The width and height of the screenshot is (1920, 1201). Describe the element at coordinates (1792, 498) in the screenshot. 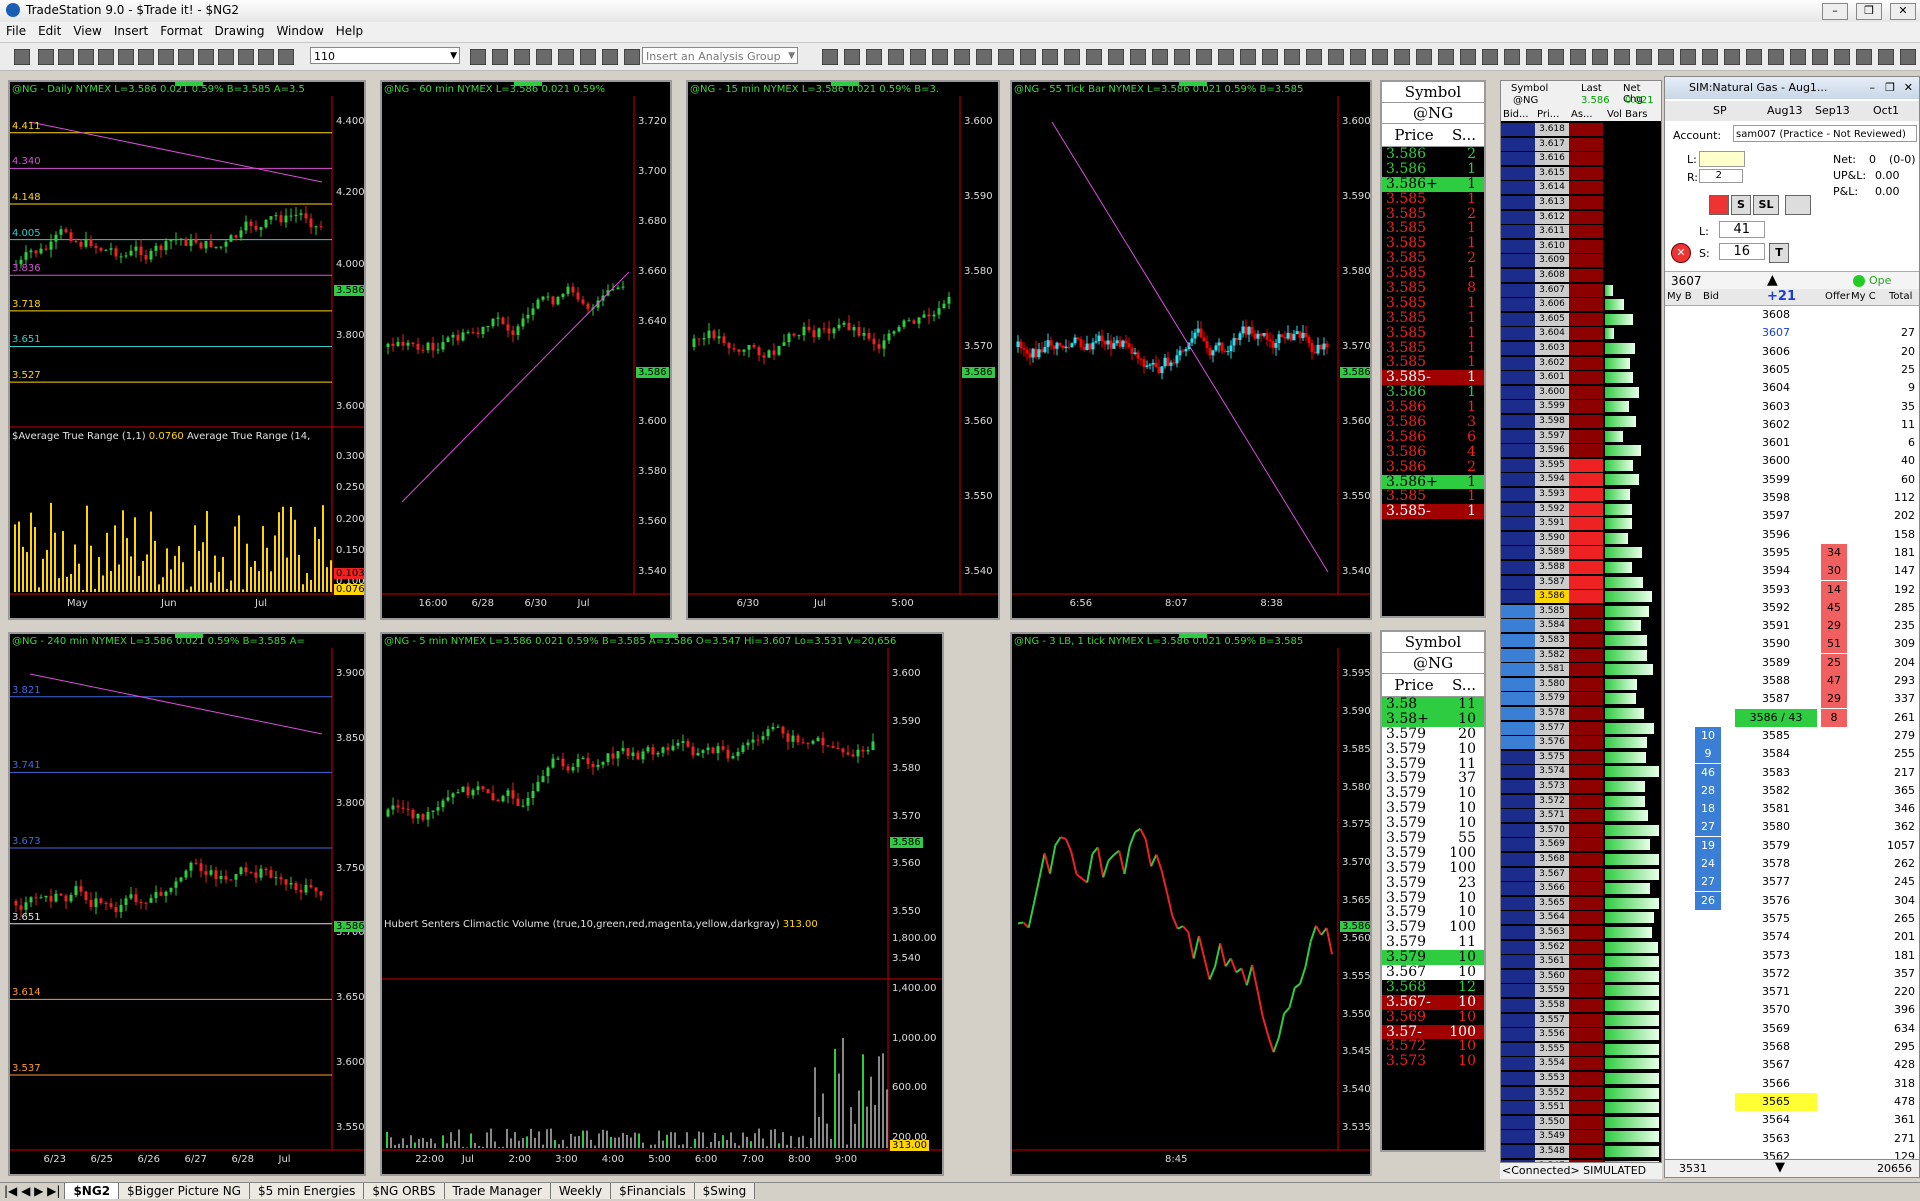

I see `matrix-row: 3598112` at that location.